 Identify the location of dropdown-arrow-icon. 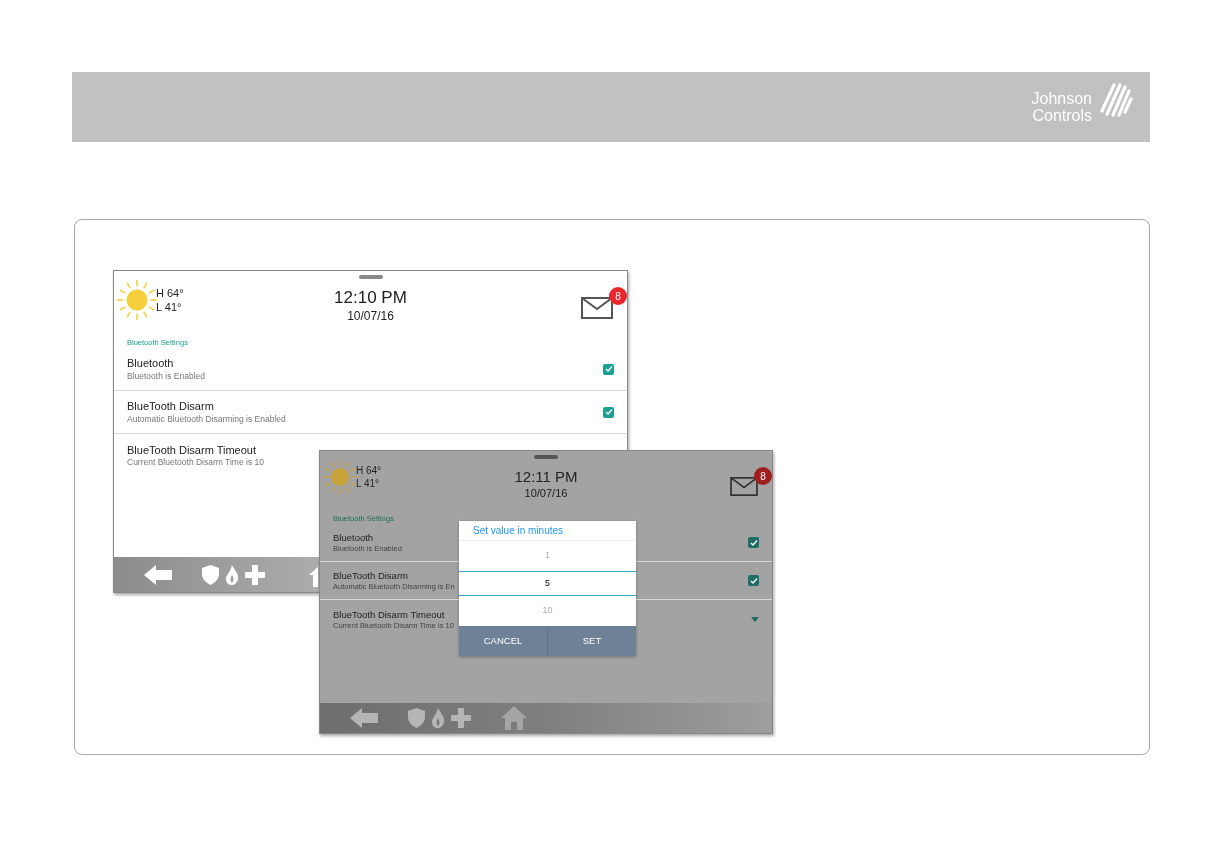
(755, 619).